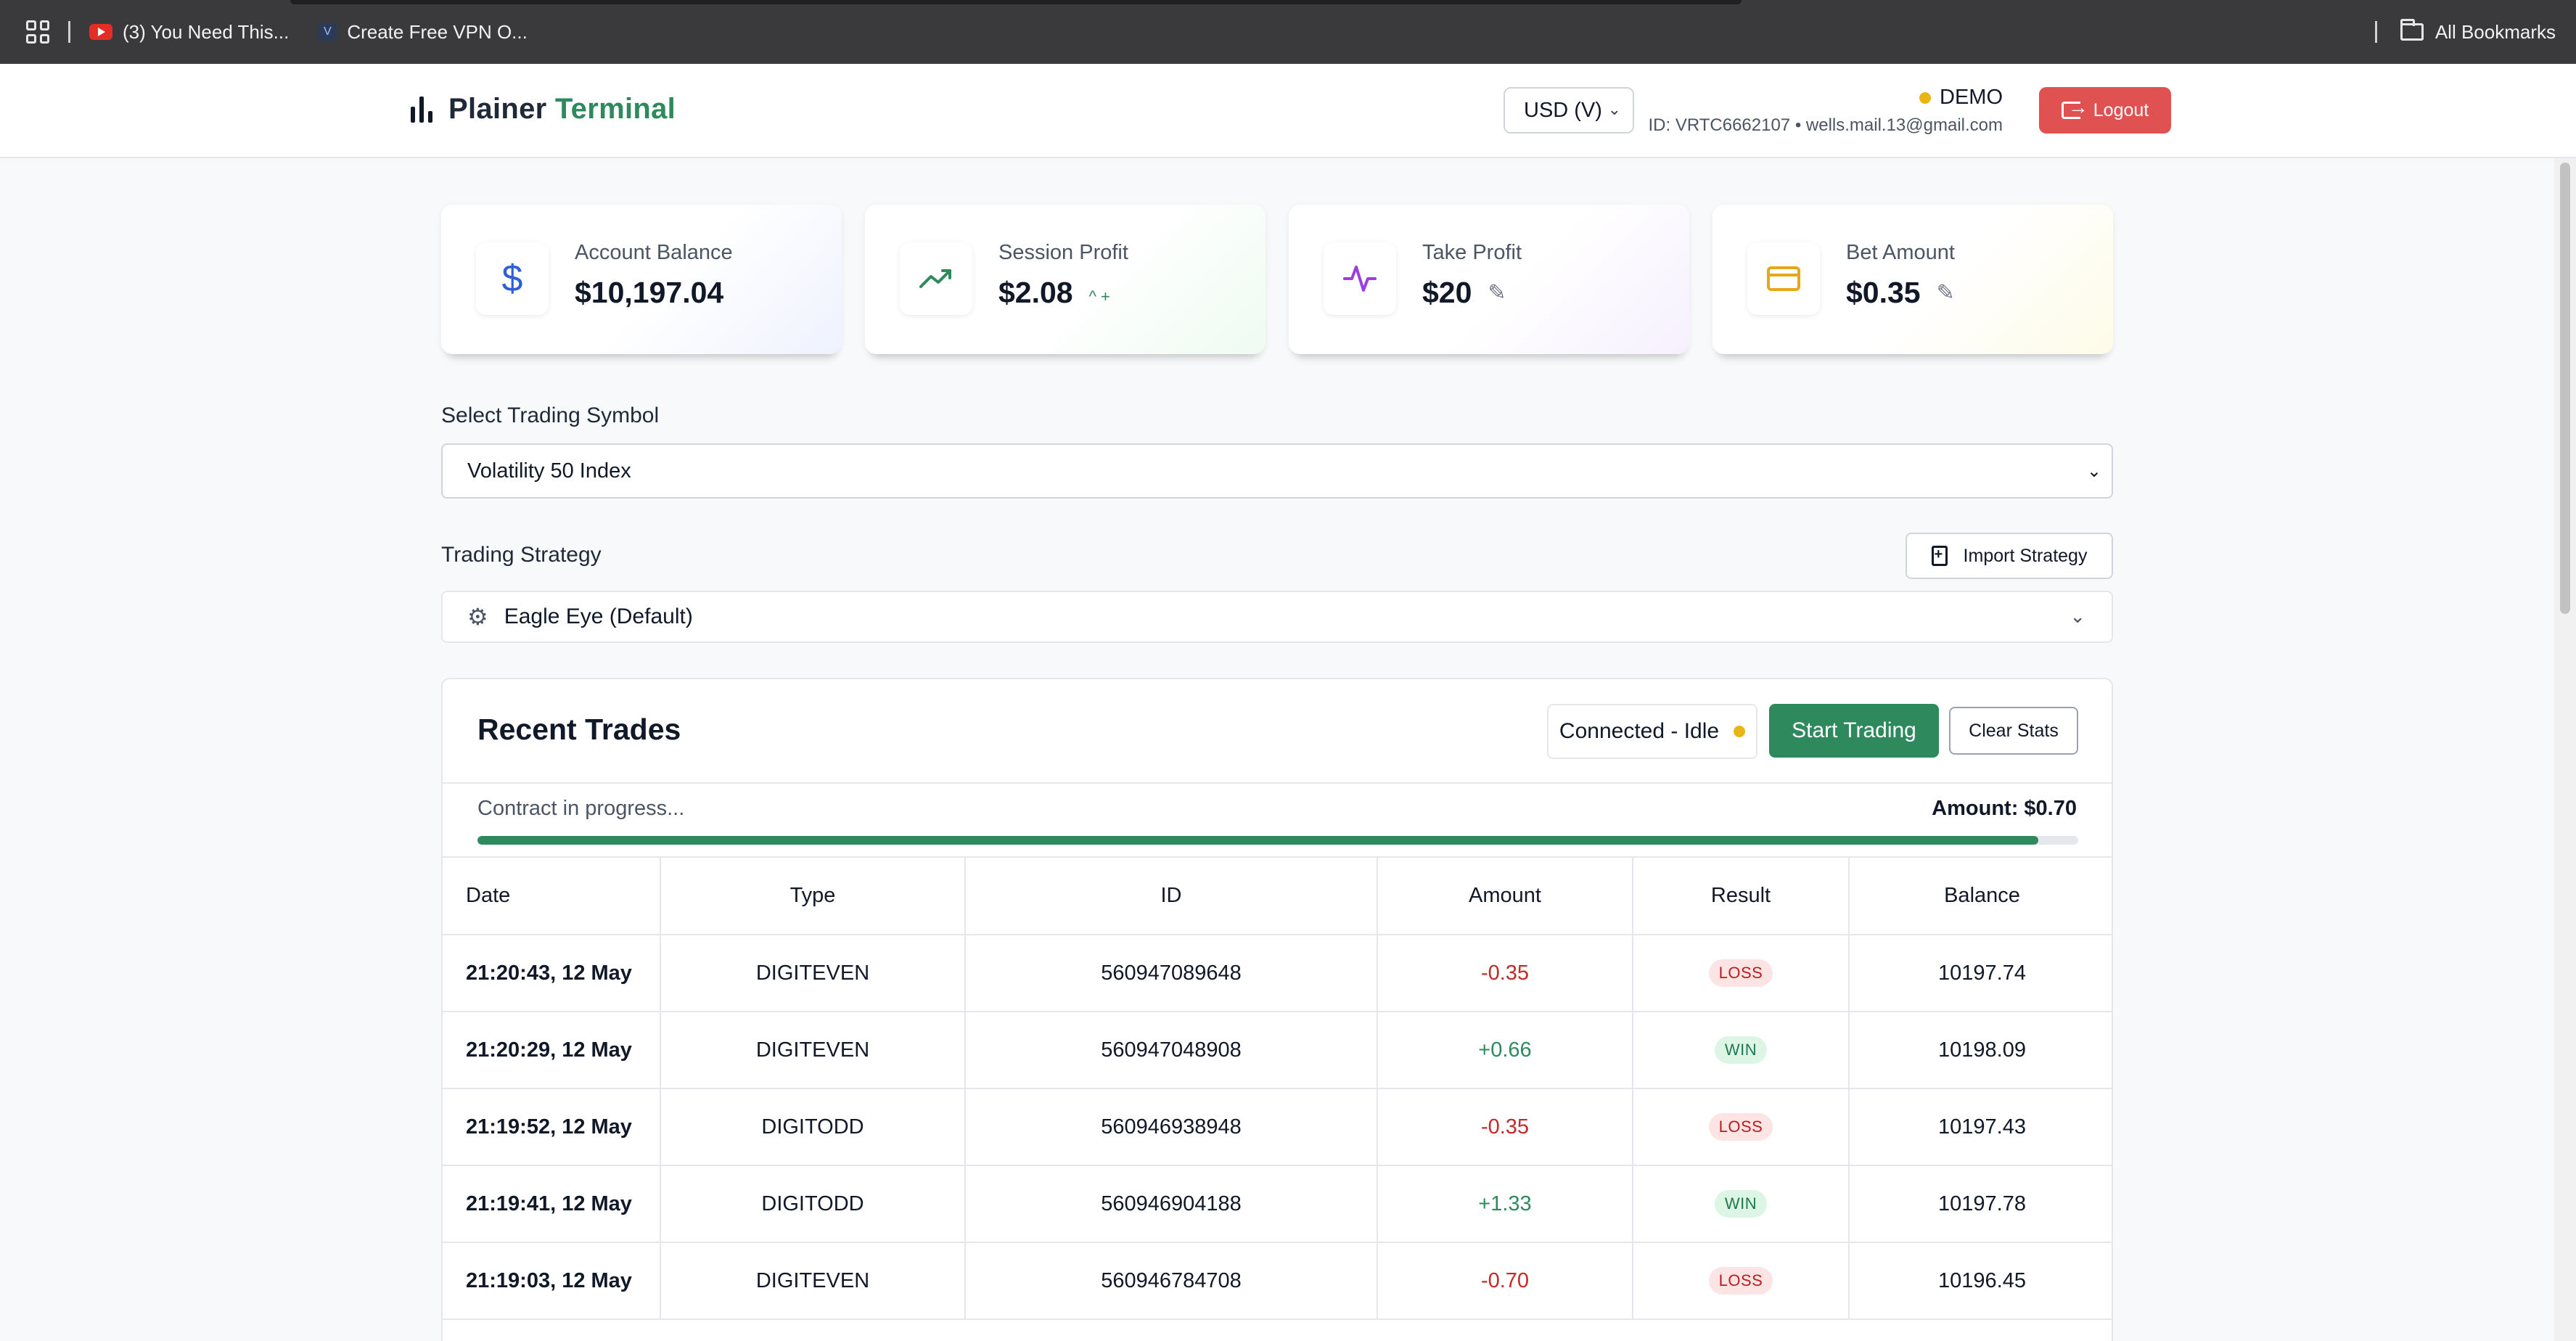  I want to click on date-cell: 21:20:29, 12 May, so click(552, 1050).